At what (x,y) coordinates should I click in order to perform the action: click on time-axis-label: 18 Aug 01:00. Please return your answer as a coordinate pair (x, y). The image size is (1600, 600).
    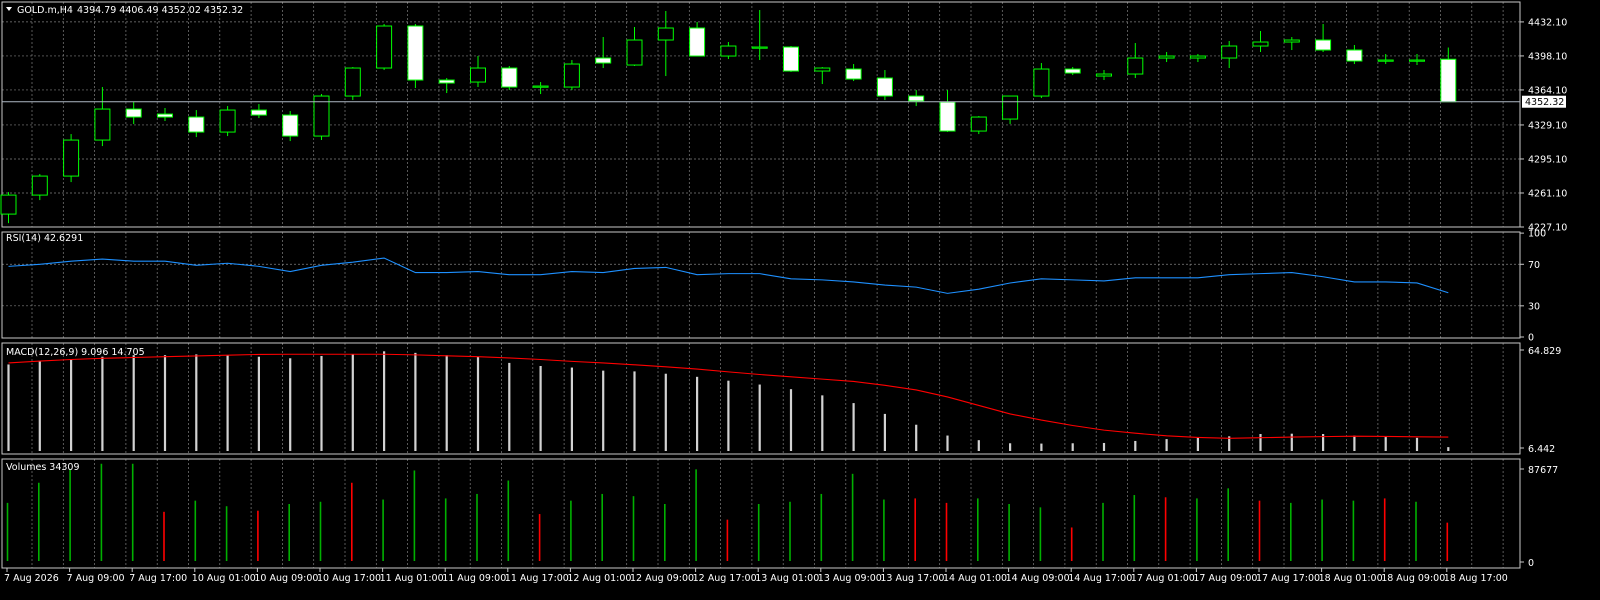
    Looking at the image, I should click on (1351, 578).